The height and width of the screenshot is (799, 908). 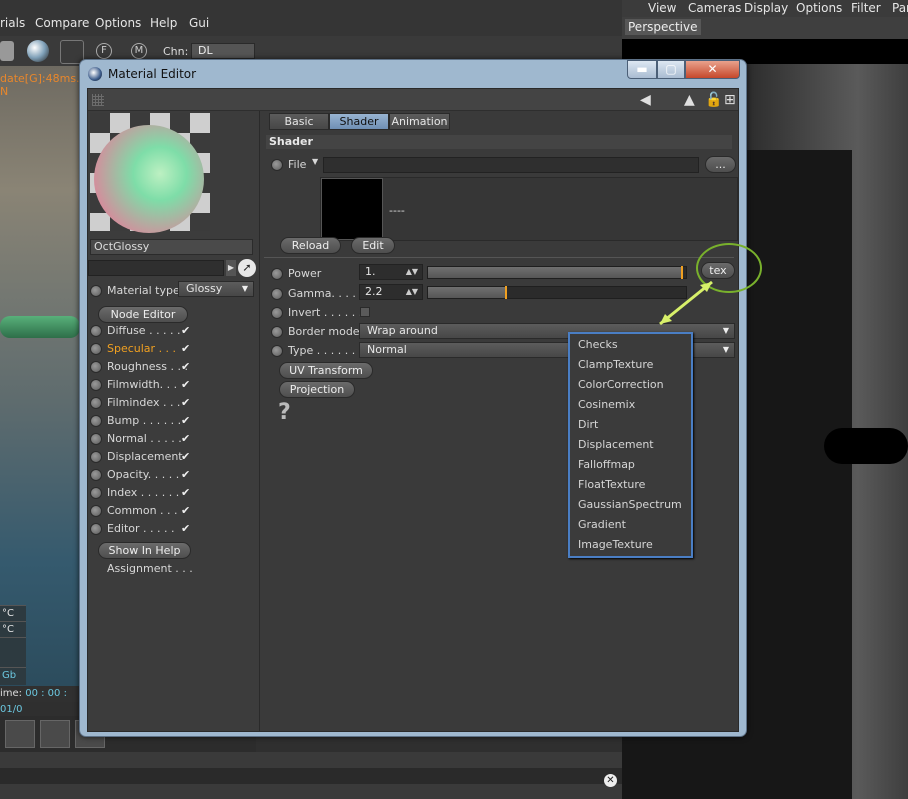 I want to click on menu-item: ClampTexture, so click(x=615, y=364).